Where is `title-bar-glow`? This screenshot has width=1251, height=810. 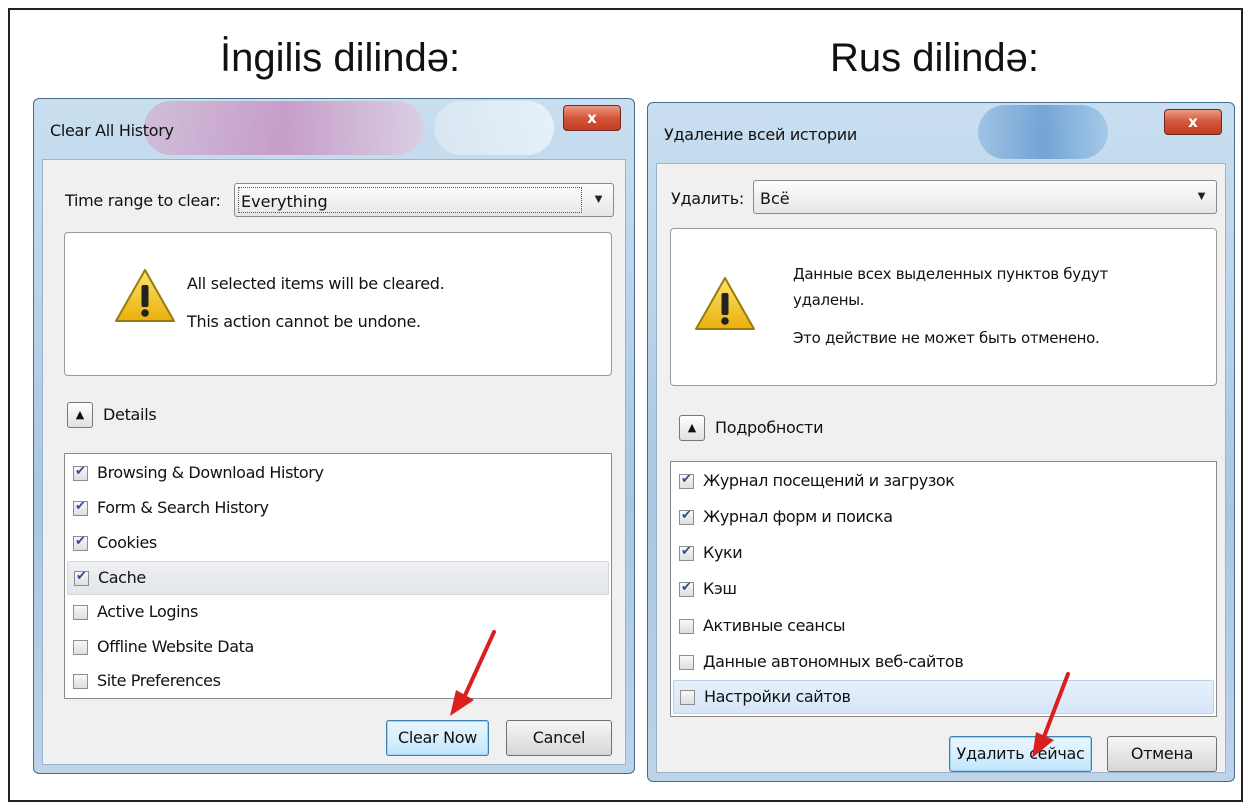 title-bar-glow is located at coordinates (494, 128).